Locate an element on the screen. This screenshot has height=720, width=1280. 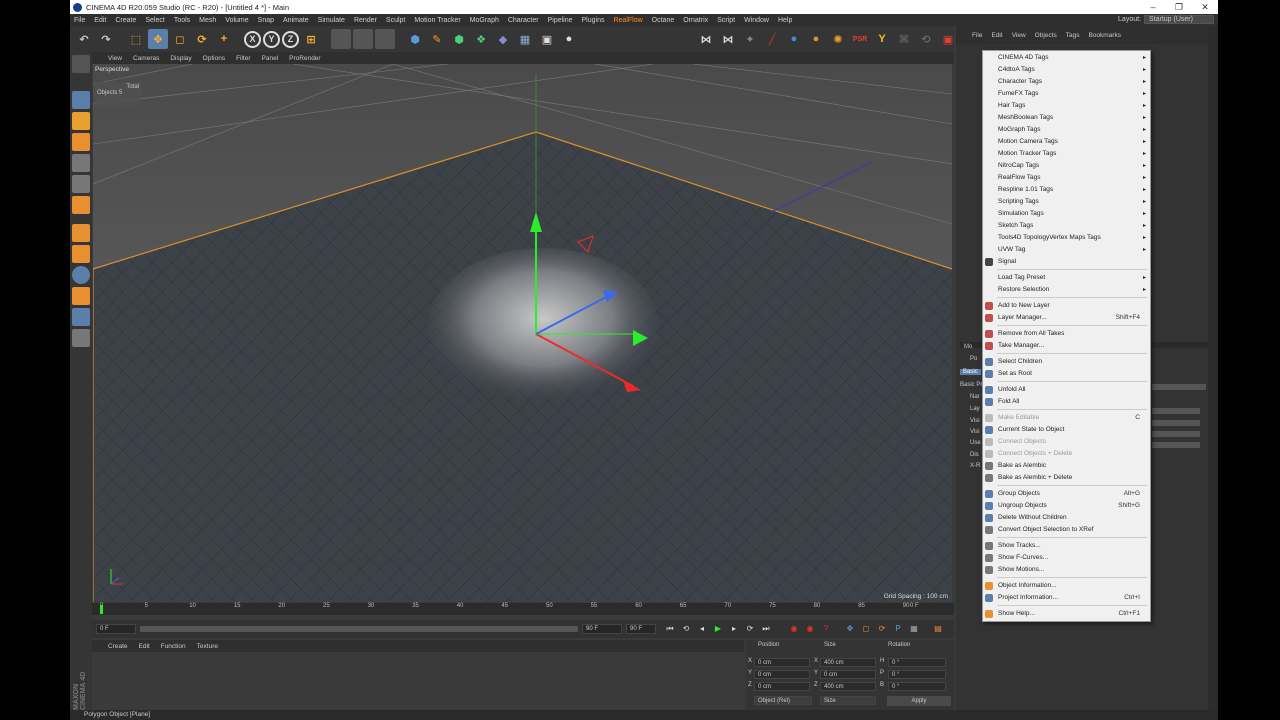
live-selection-button: ⬚ is located at coordinates (136, 39).